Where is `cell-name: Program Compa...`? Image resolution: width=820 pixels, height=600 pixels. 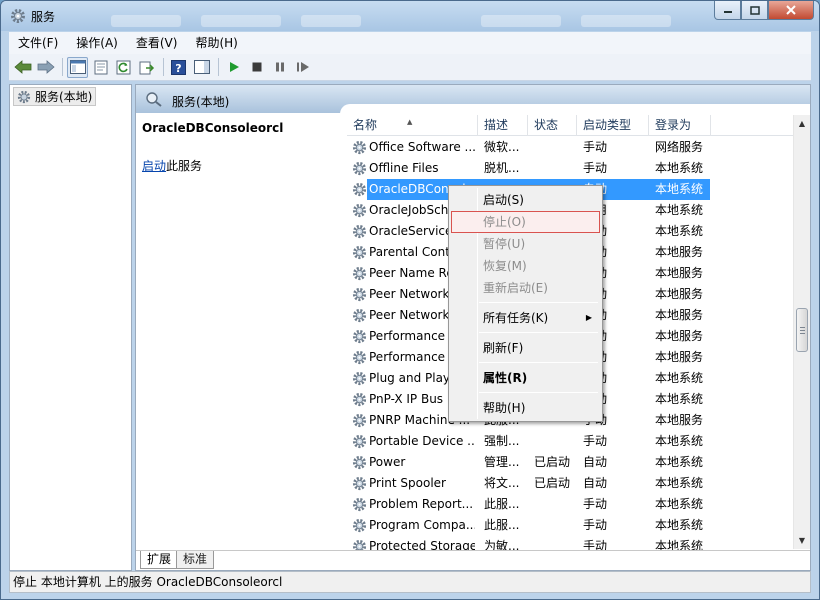 cell-name: Program Compa... is located at coordinates (422, 525).